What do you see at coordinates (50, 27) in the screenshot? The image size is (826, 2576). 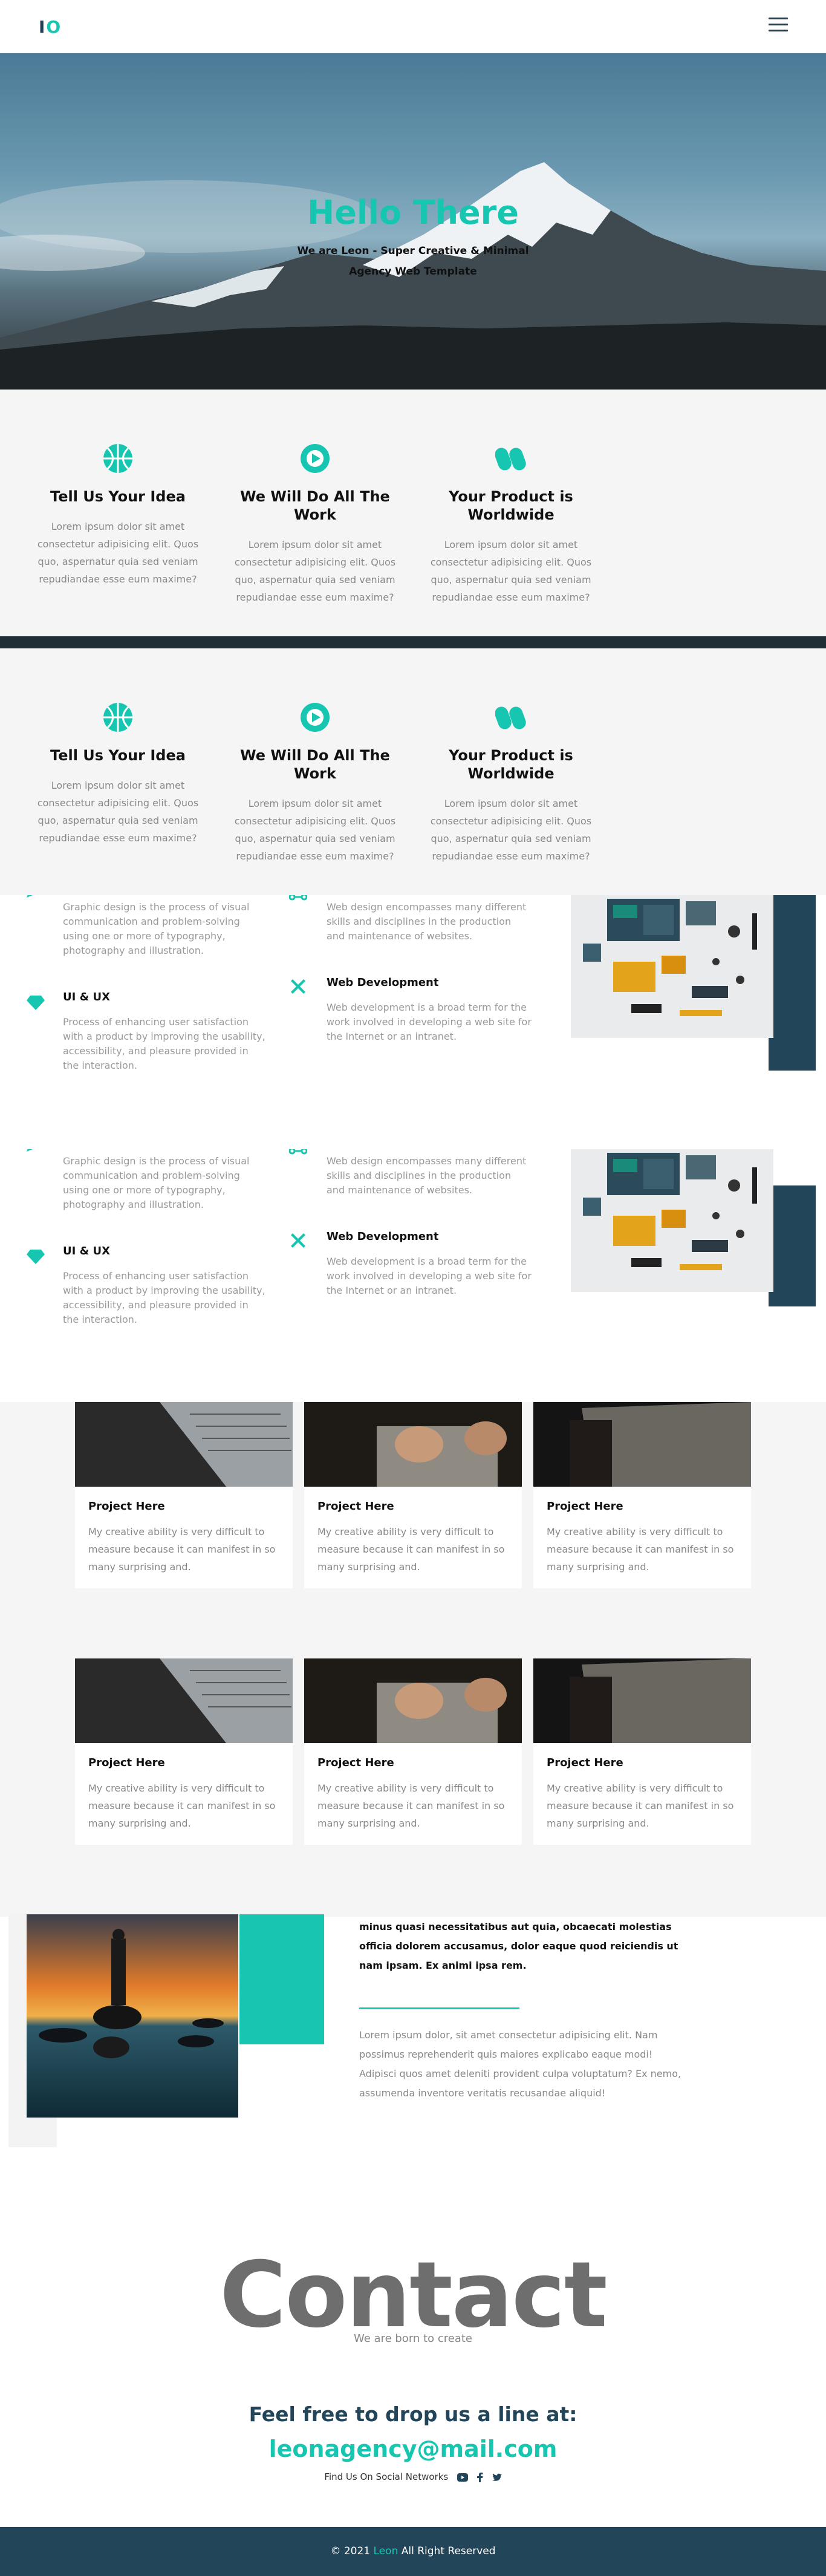 I see `logo: IO` at bounding box center [50, 27].